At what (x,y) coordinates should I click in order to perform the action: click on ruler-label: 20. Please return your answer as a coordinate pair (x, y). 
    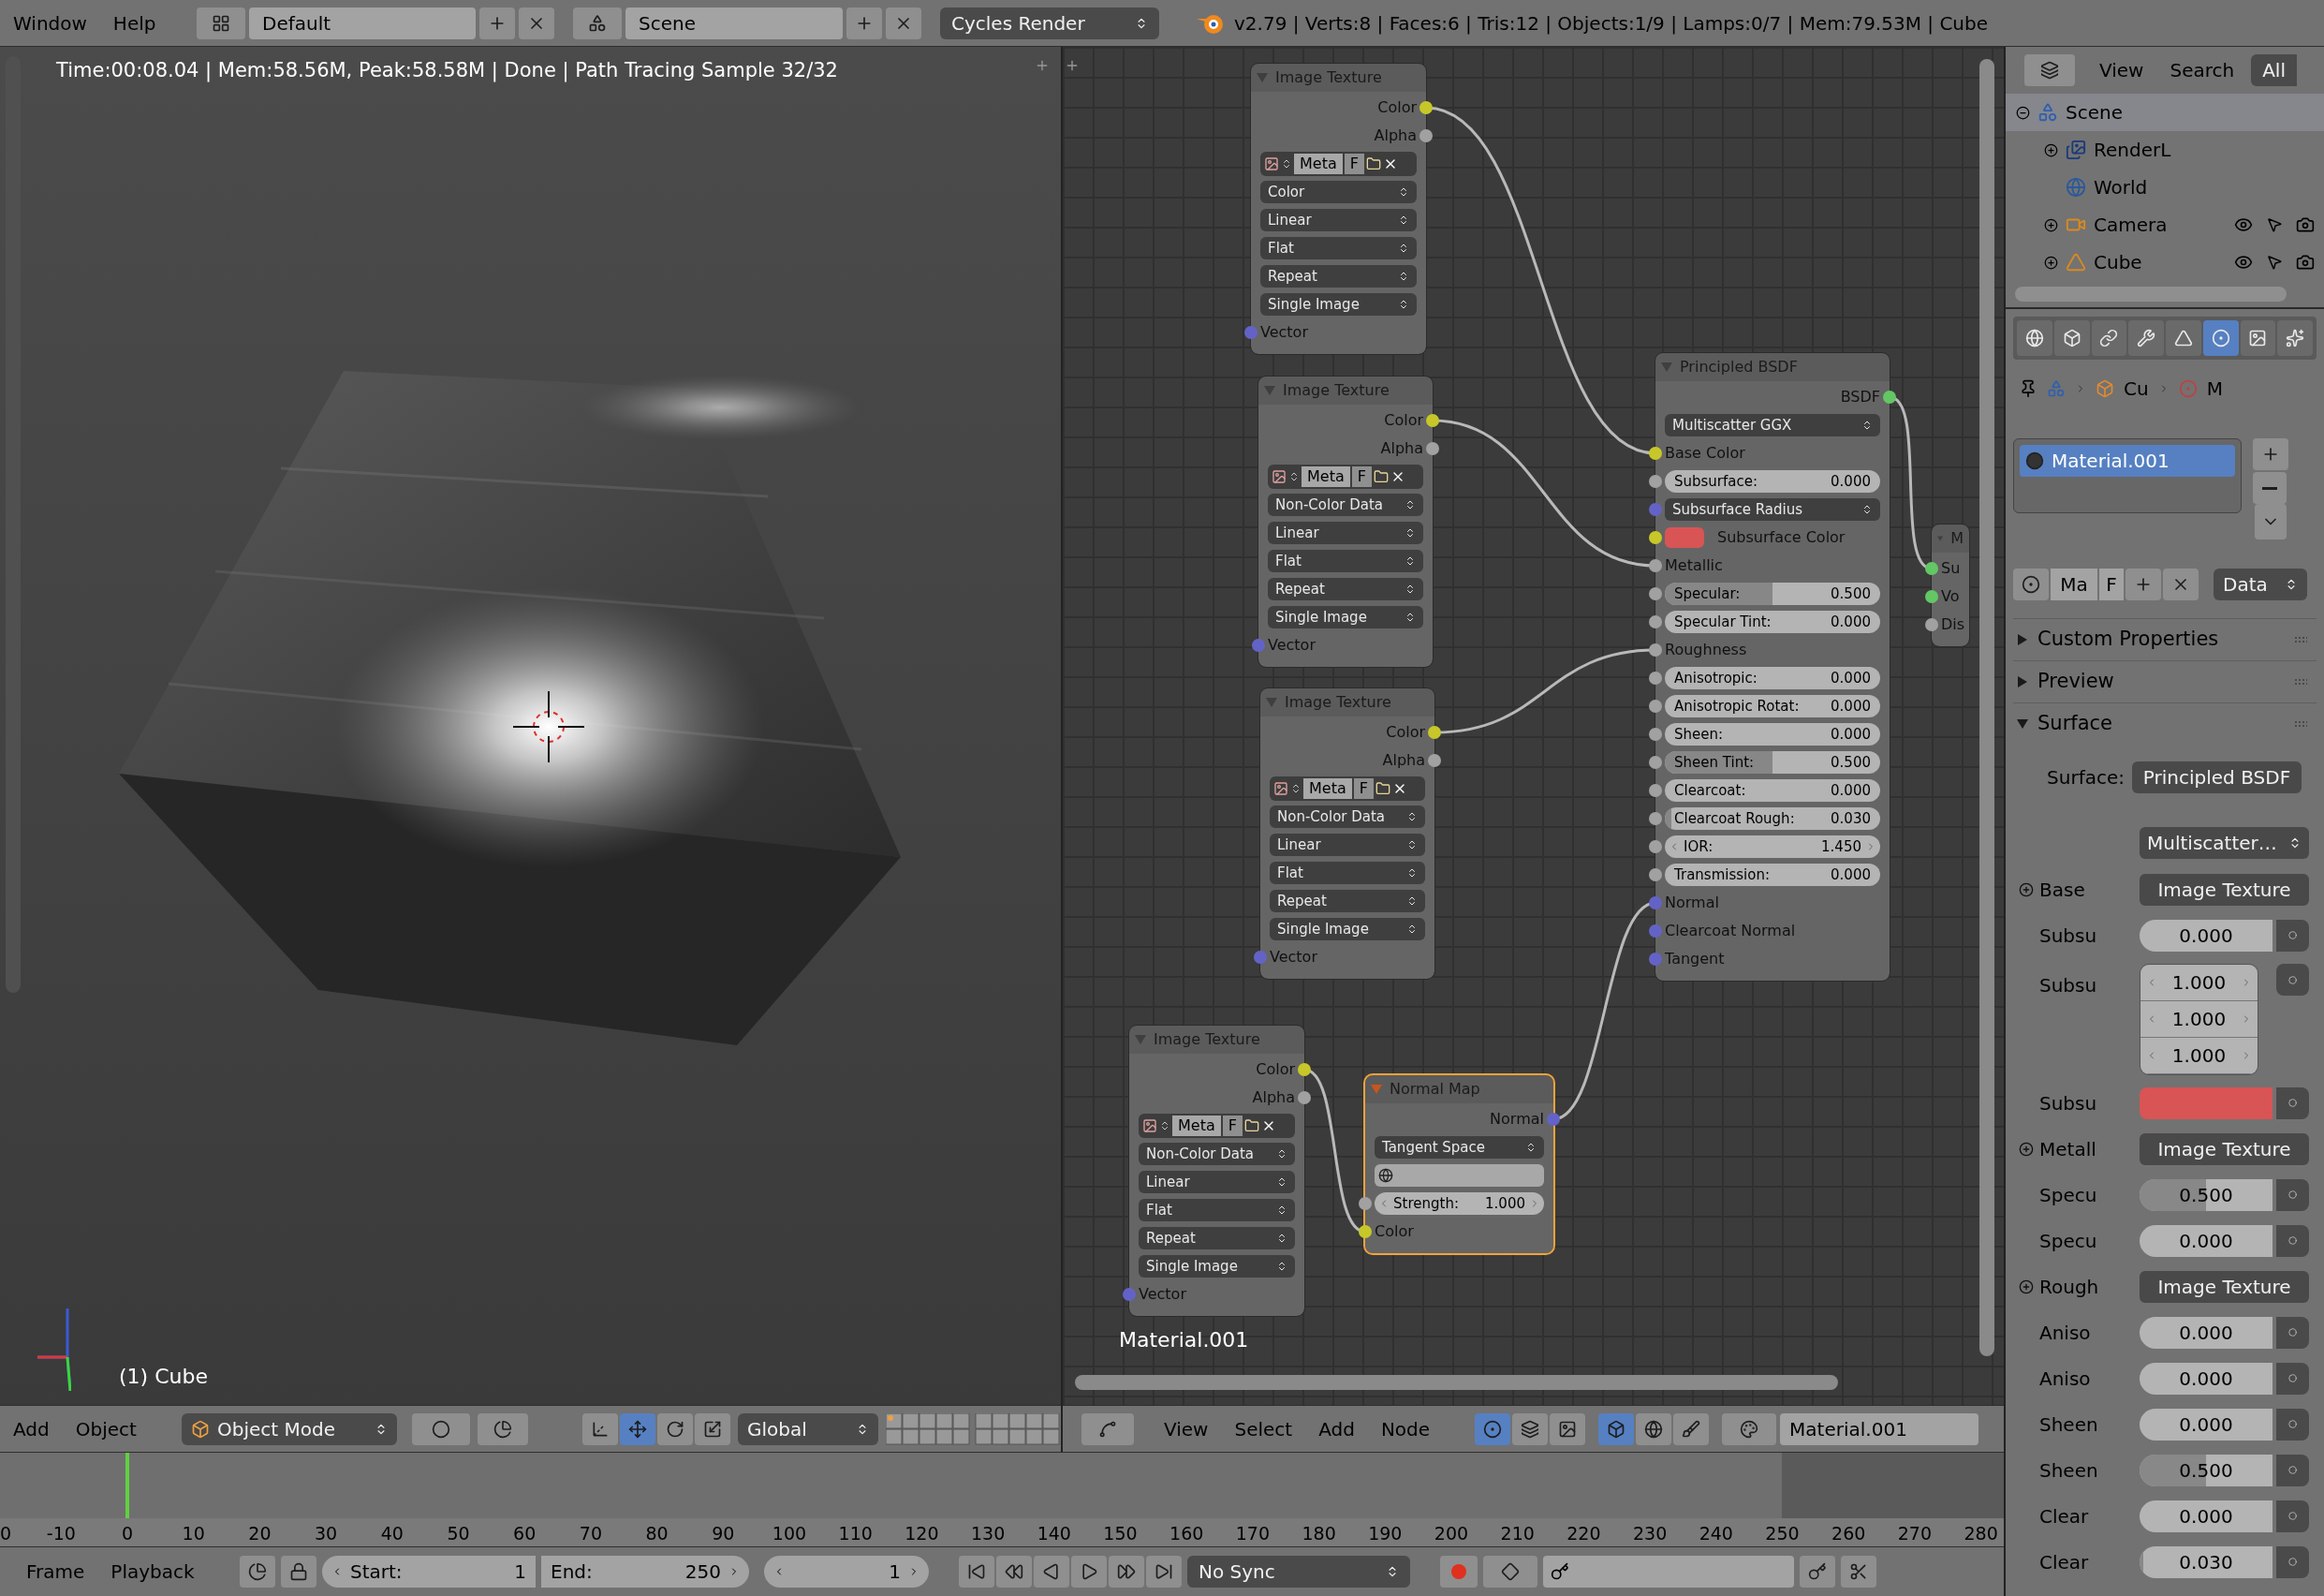
    Looking at the image, I should click on (260, 1533).